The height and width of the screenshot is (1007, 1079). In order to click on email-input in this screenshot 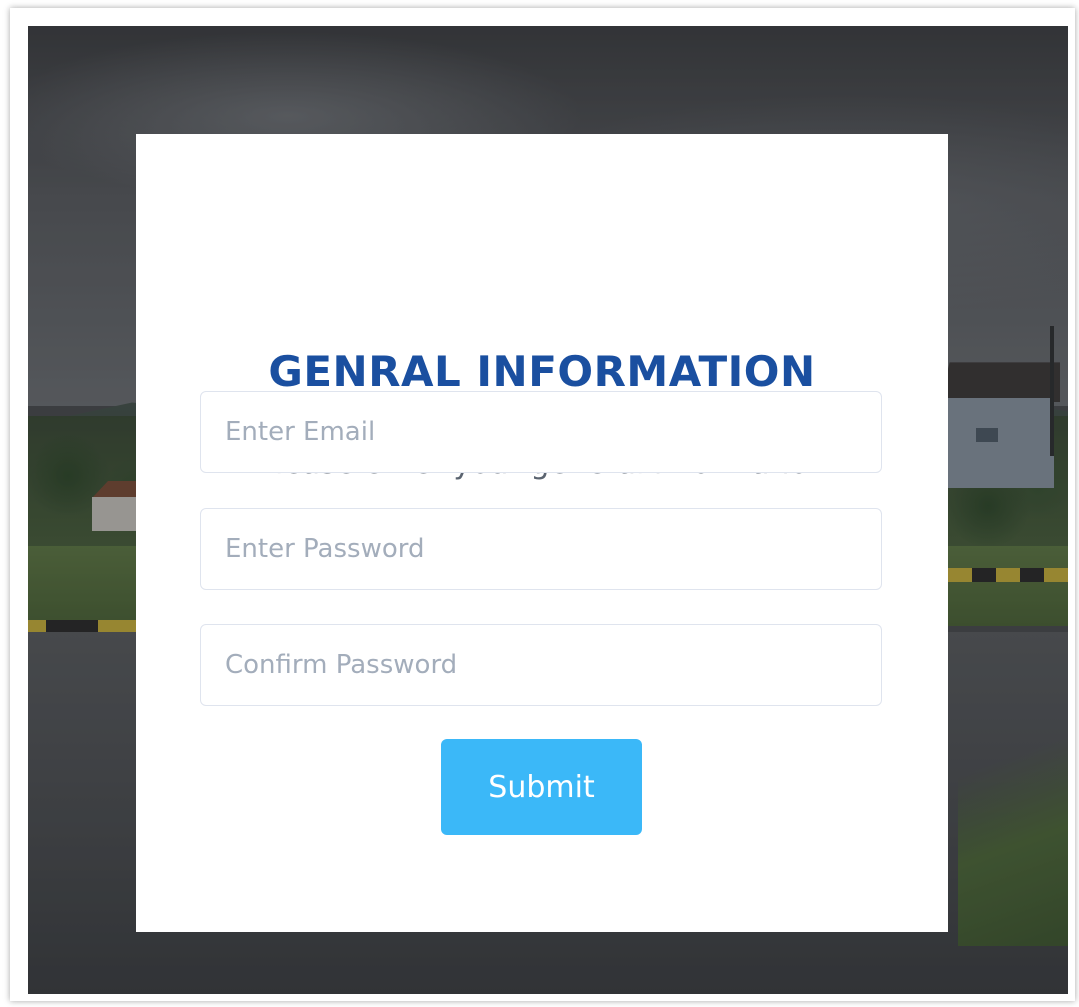, I will do `click(541, 432)`.